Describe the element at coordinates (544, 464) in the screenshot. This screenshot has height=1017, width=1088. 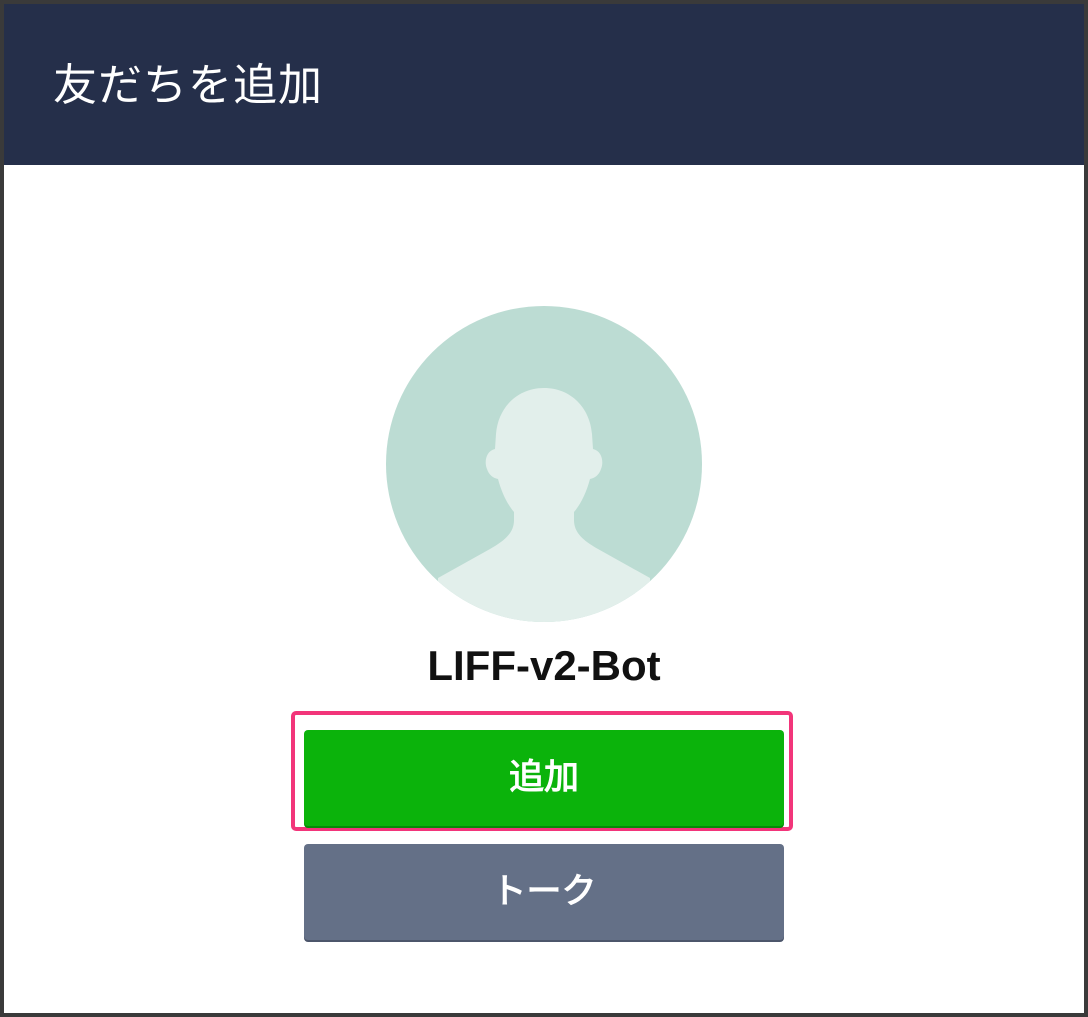
I see `default-person-avatar-icon` at that location.